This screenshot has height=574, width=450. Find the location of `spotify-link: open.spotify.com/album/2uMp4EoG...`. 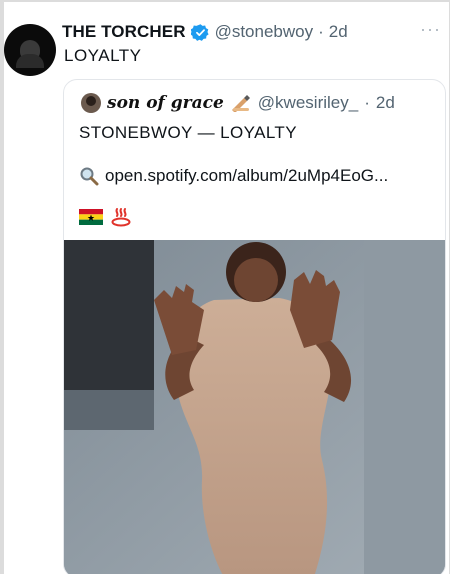

spotify-link: open.spotify.com/album/2uMp4EoG... is located at coordinates (246, 176).